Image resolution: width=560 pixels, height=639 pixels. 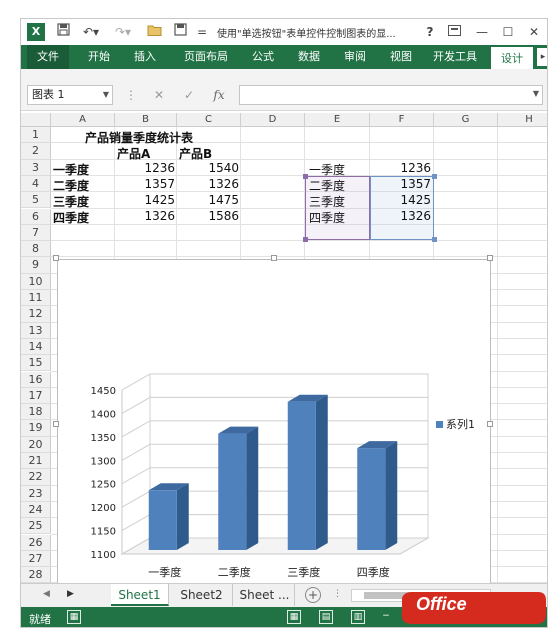 What do you see at coordinates (36, 542) in the screenshot?
I see `row-header: 26` at bounding box center [36, 542].